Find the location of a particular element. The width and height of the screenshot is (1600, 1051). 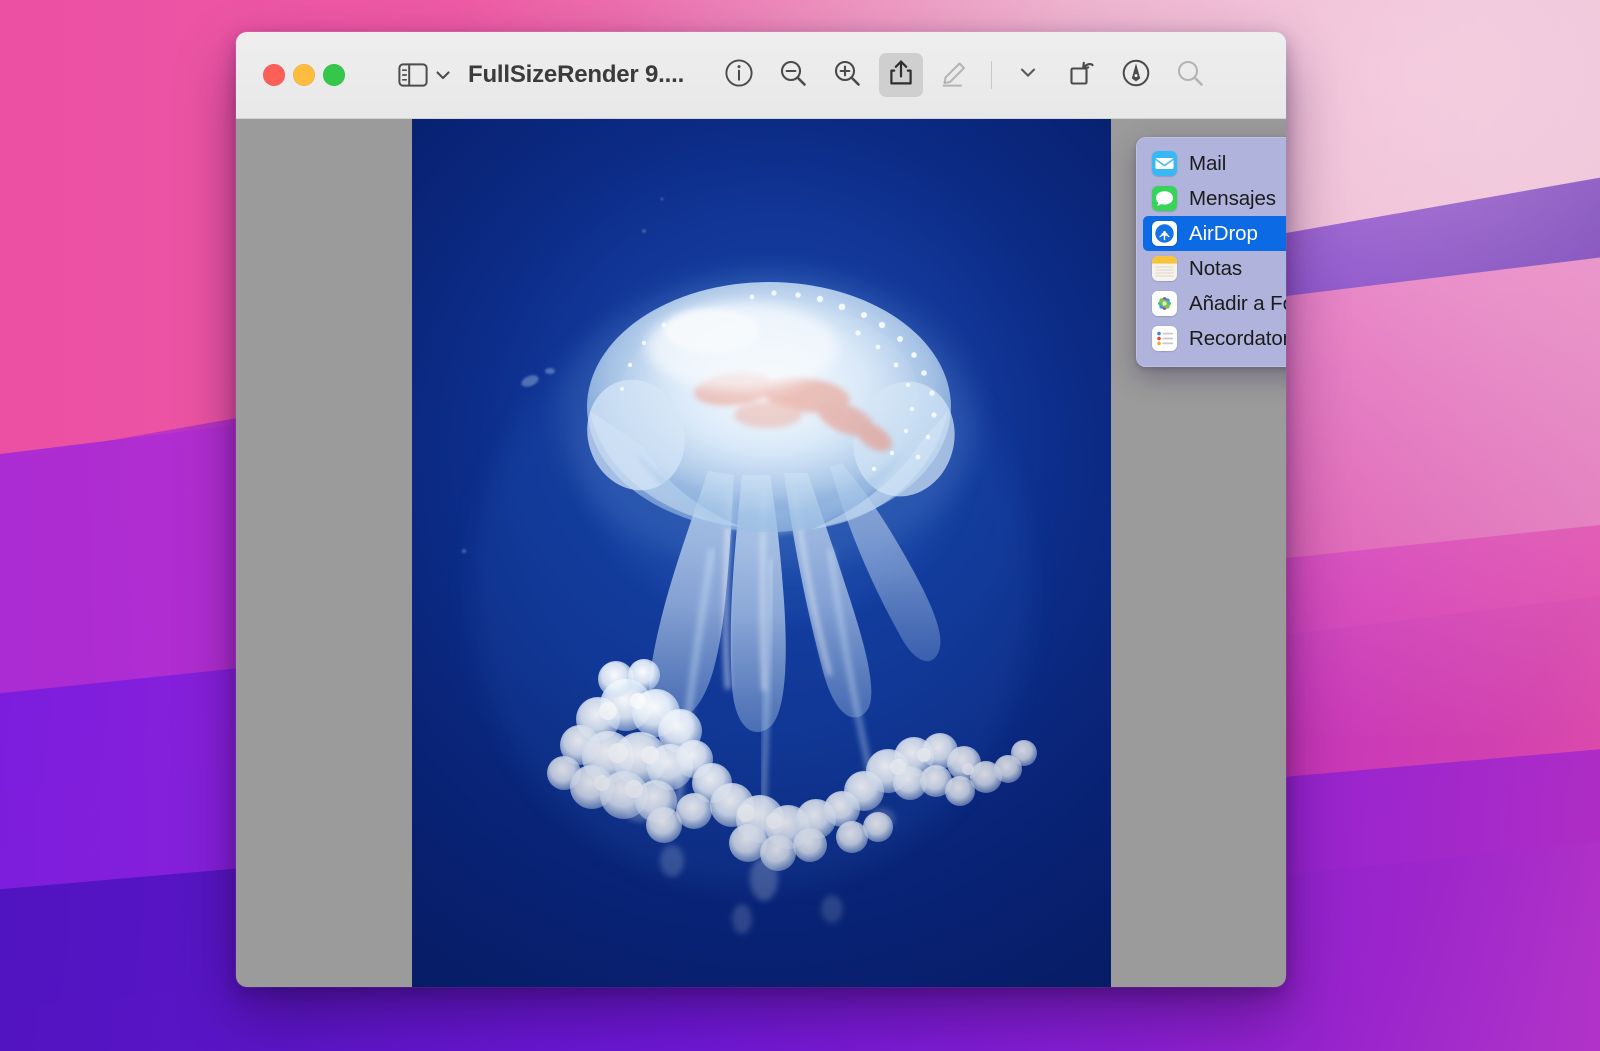

messages-app-icon is located at coordinates (1164, 198).